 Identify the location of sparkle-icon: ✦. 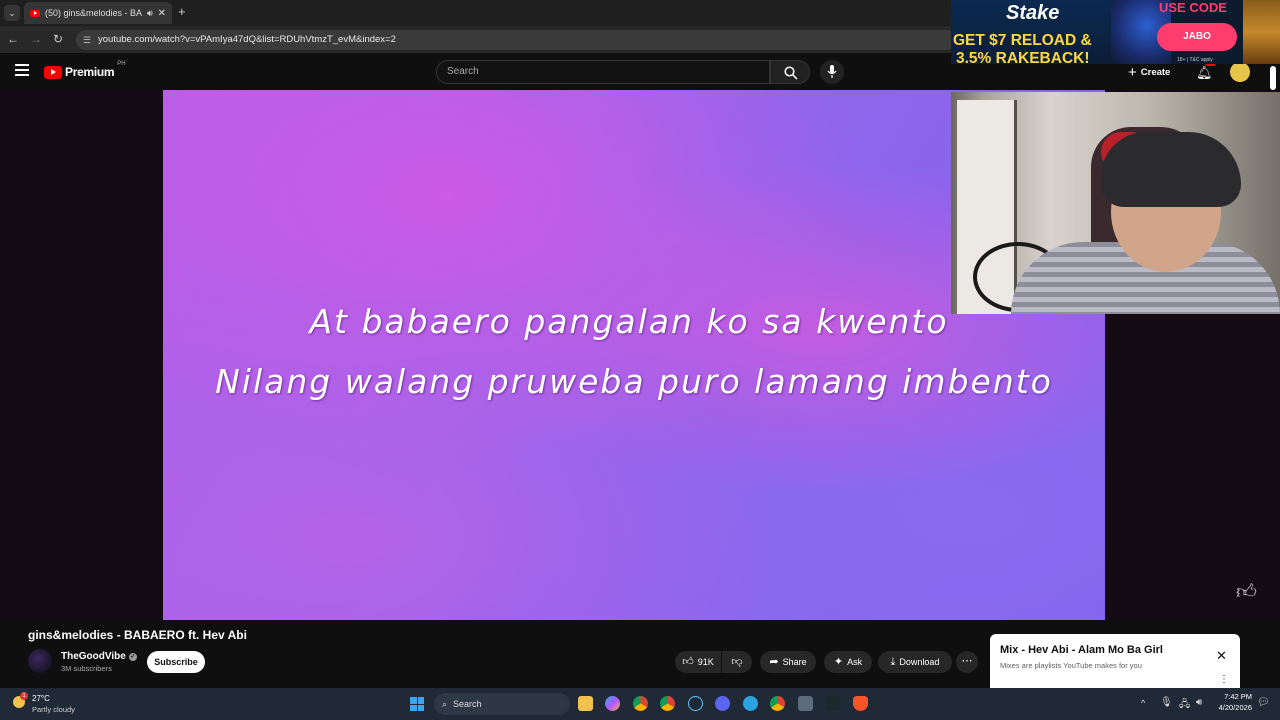
(838, 662).